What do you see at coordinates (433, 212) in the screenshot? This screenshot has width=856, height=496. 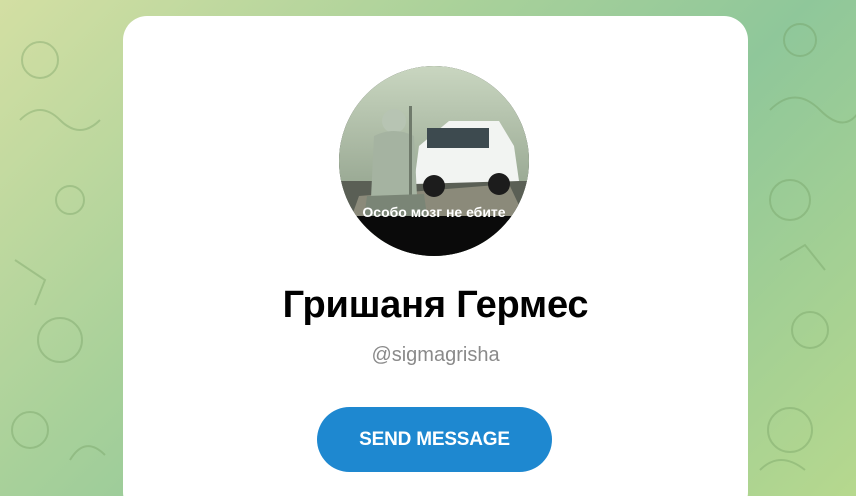 I see `avatar-caption-text: Особо мозг не ебите` at bounding box center [433, 212].